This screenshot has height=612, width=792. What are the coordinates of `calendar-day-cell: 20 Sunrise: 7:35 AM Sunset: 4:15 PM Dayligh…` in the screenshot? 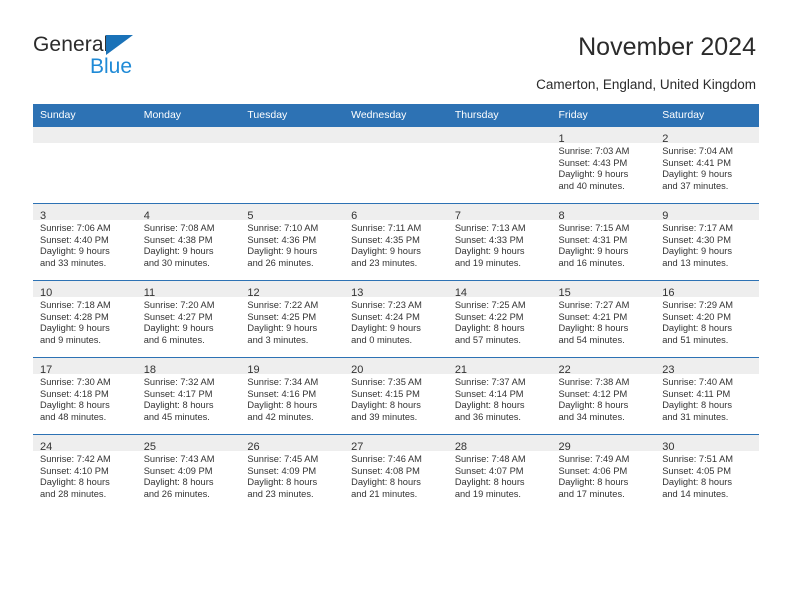 It's located at (396, 396).